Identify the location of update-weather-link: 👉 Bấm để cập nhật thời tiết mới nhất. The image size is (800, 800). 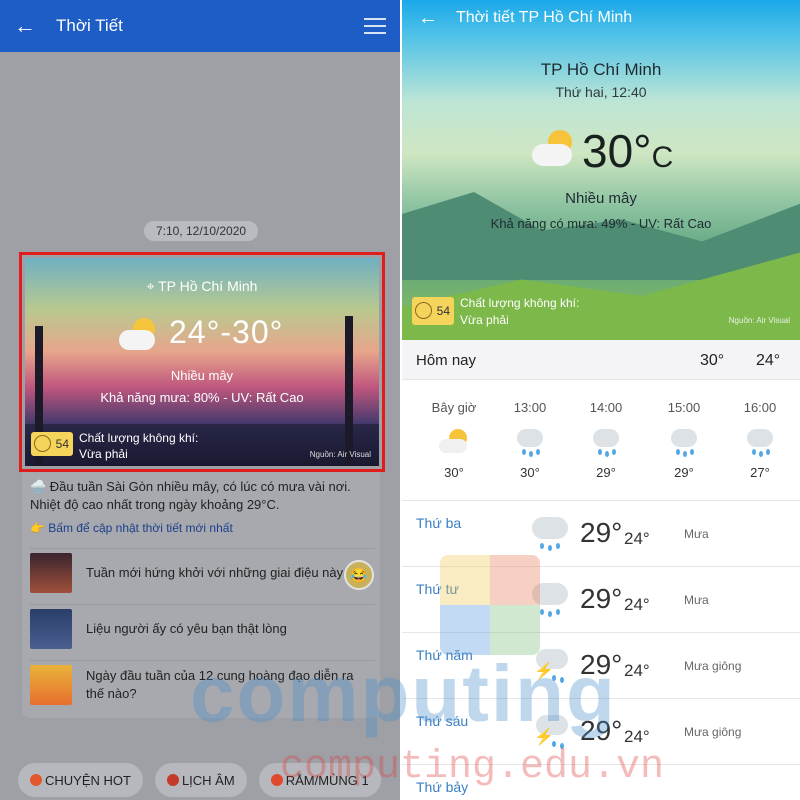
(131, 528).